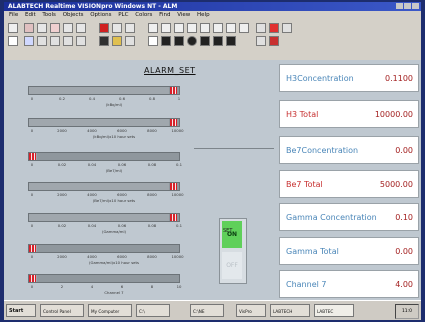  I want to click on readout-label: Be7Concentration, so click(322, 150).